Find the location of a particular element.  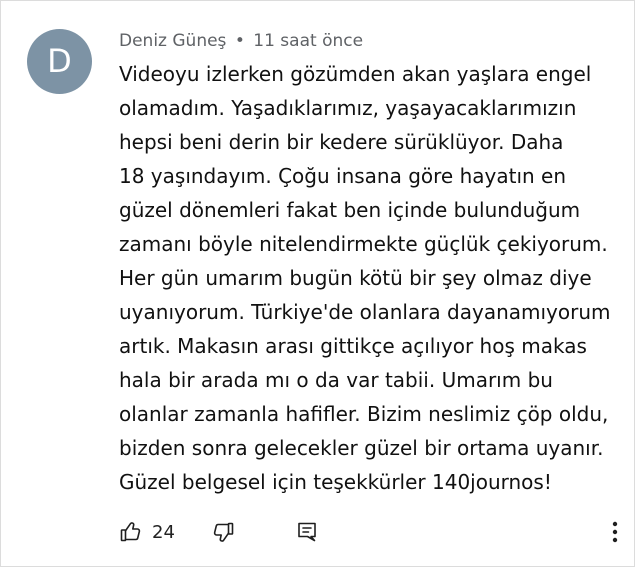

more-options-button is located at coordinates (615, 532).